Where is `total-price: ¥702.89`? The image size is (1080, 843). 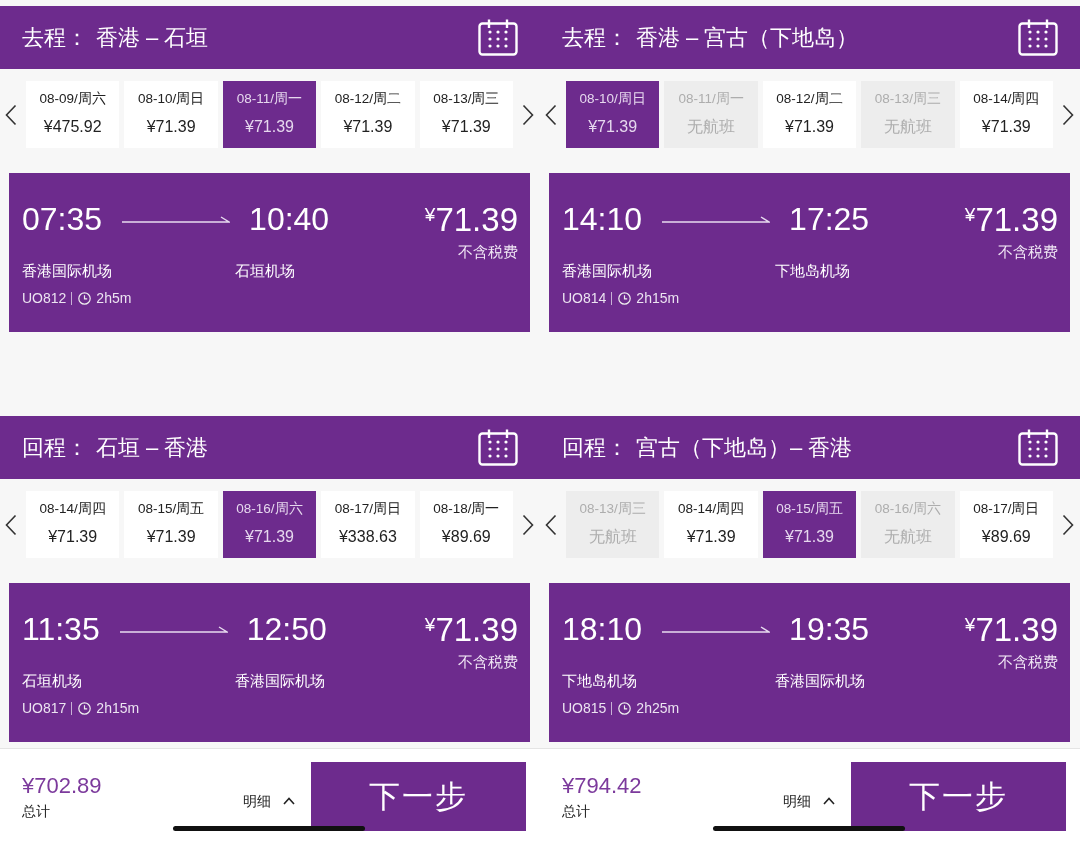
total-price: ¥702.89 is located at coordinates (62, 786).